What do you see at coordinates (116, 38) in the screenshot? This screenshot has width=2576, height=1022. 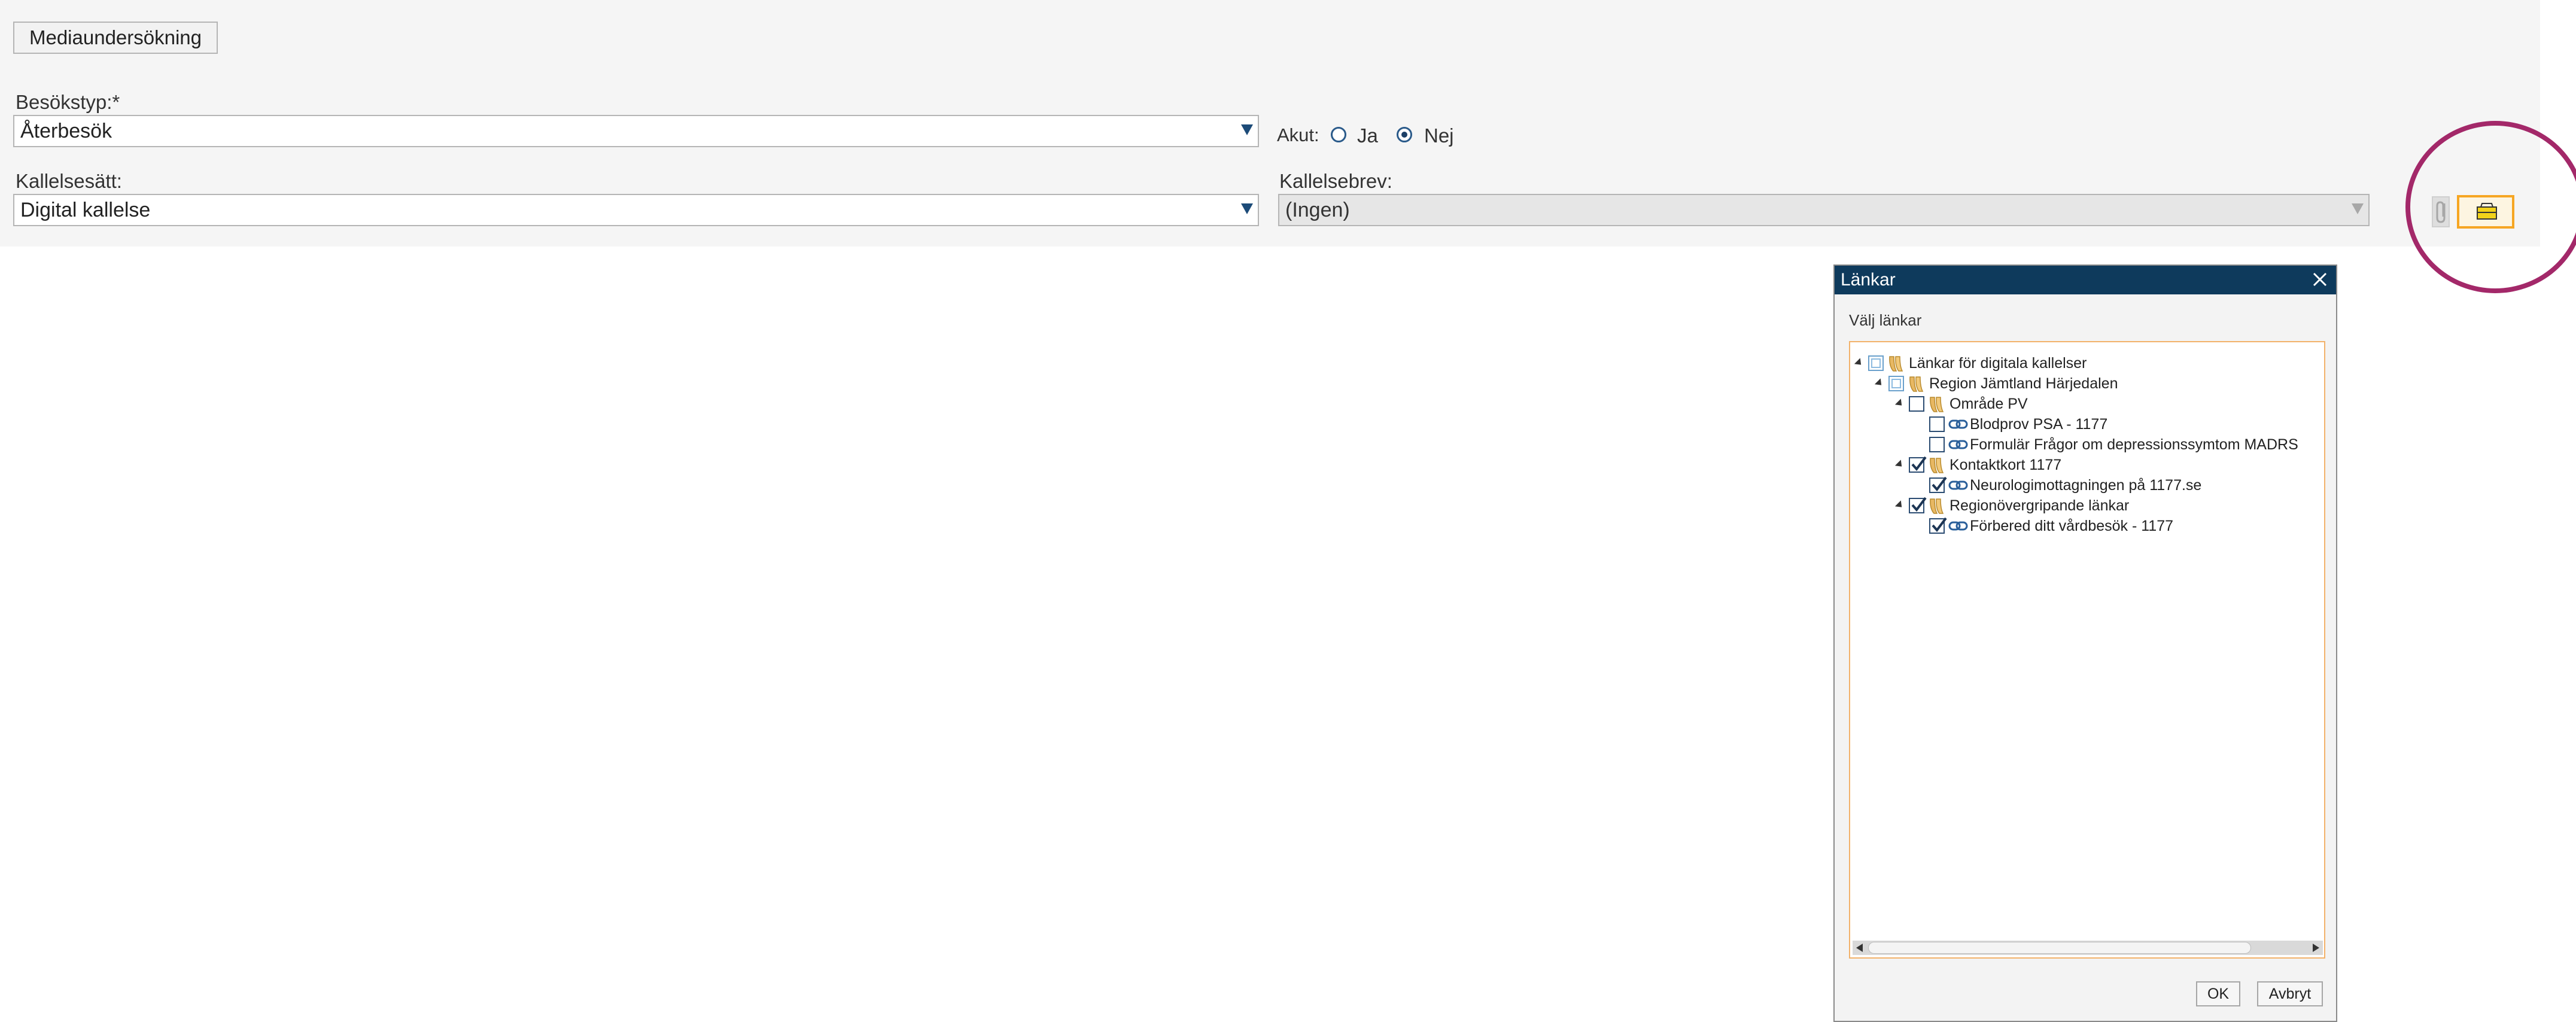 I see `media-examination-button: Mediaundersökning` at bounding box center [116, 38].